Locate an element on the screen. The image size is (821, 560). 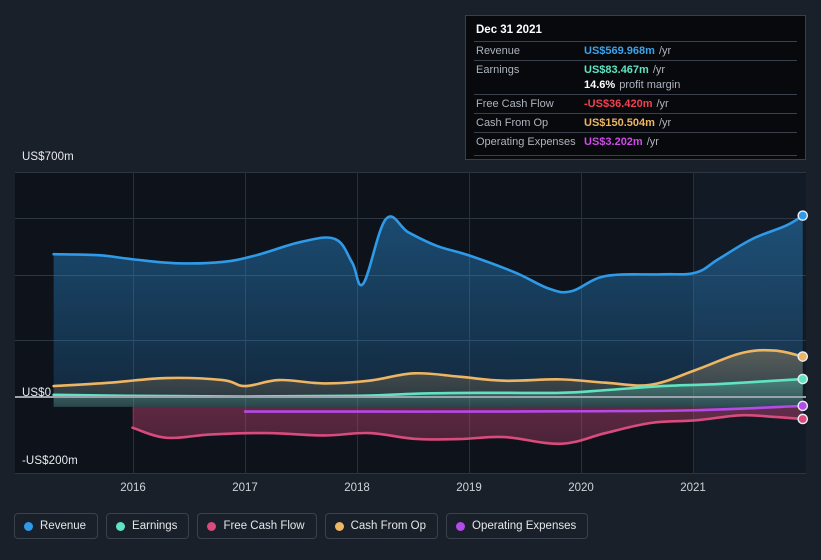
tooltip-row-profit-margin: 14.6% profit margin is located at coordinates (635, 86).